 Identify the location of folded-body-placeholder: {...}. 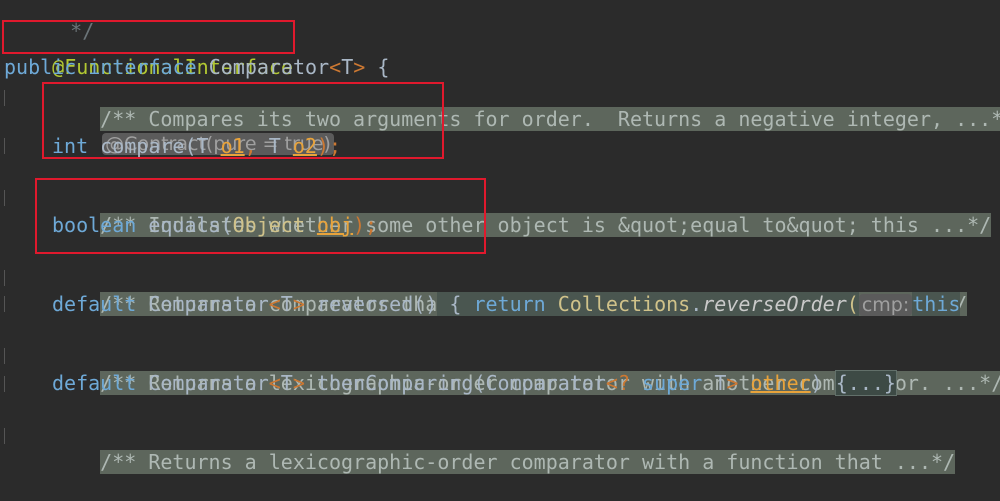
(865, 383).